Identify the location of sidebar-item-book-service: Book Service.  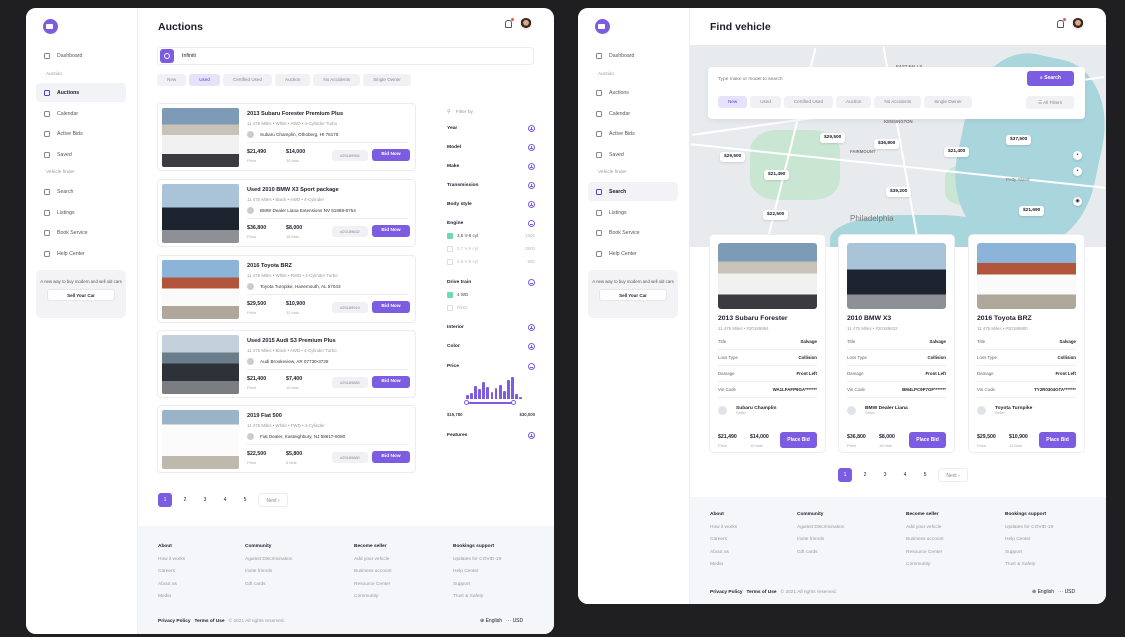
(81, 232).